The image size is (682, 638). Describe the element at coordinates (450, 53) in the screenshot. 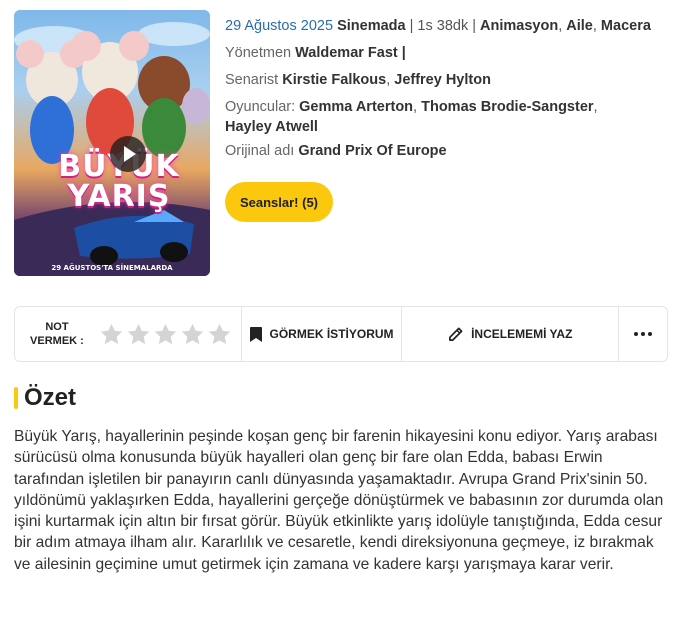

I see `director-line: Yönetmen Waldemar Fast |` at that location.